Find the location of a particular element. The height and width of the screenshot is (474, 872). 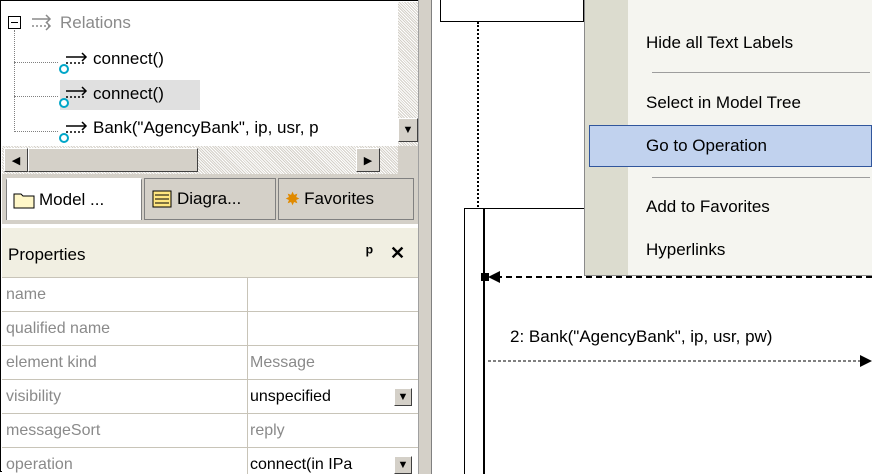

activation-bar is located at coordinates (474, 341).